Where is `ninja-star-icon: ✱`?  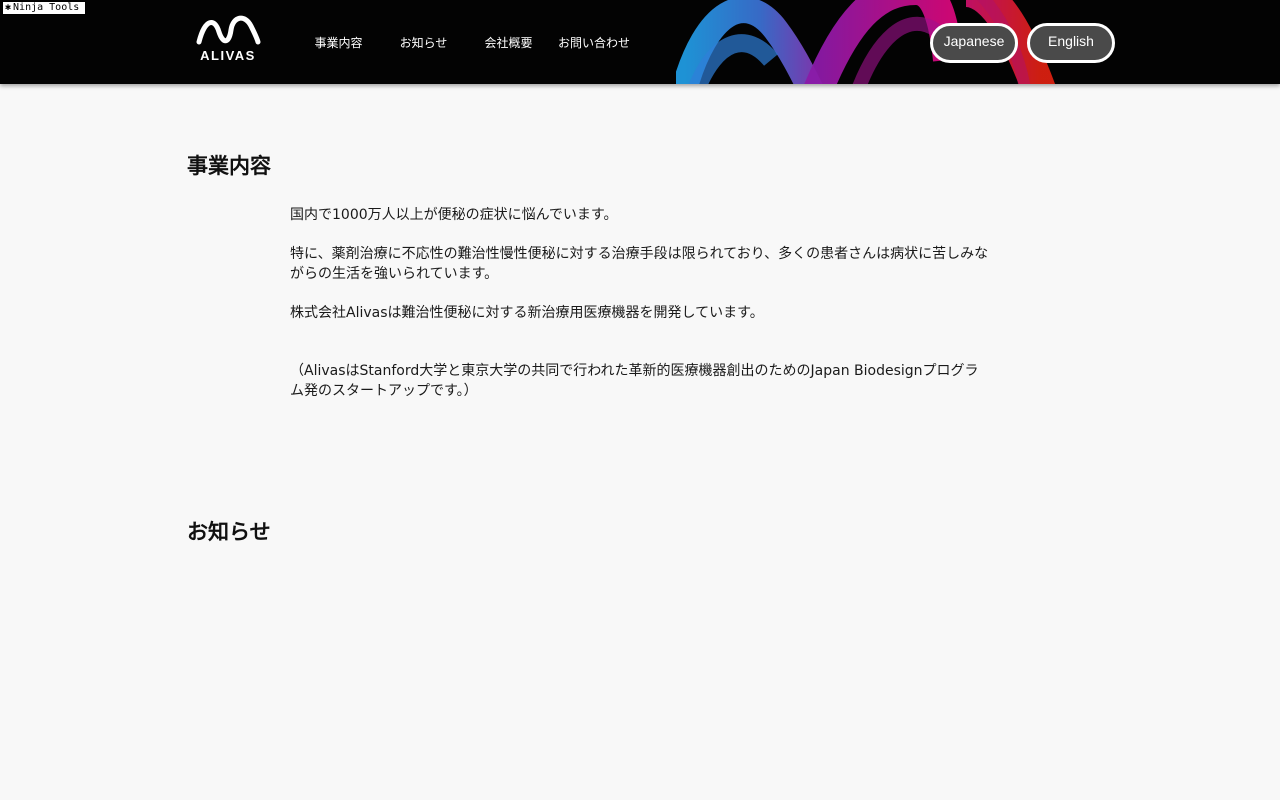 ninja-star-icon: ✱ is located at coordinates (8, 7).